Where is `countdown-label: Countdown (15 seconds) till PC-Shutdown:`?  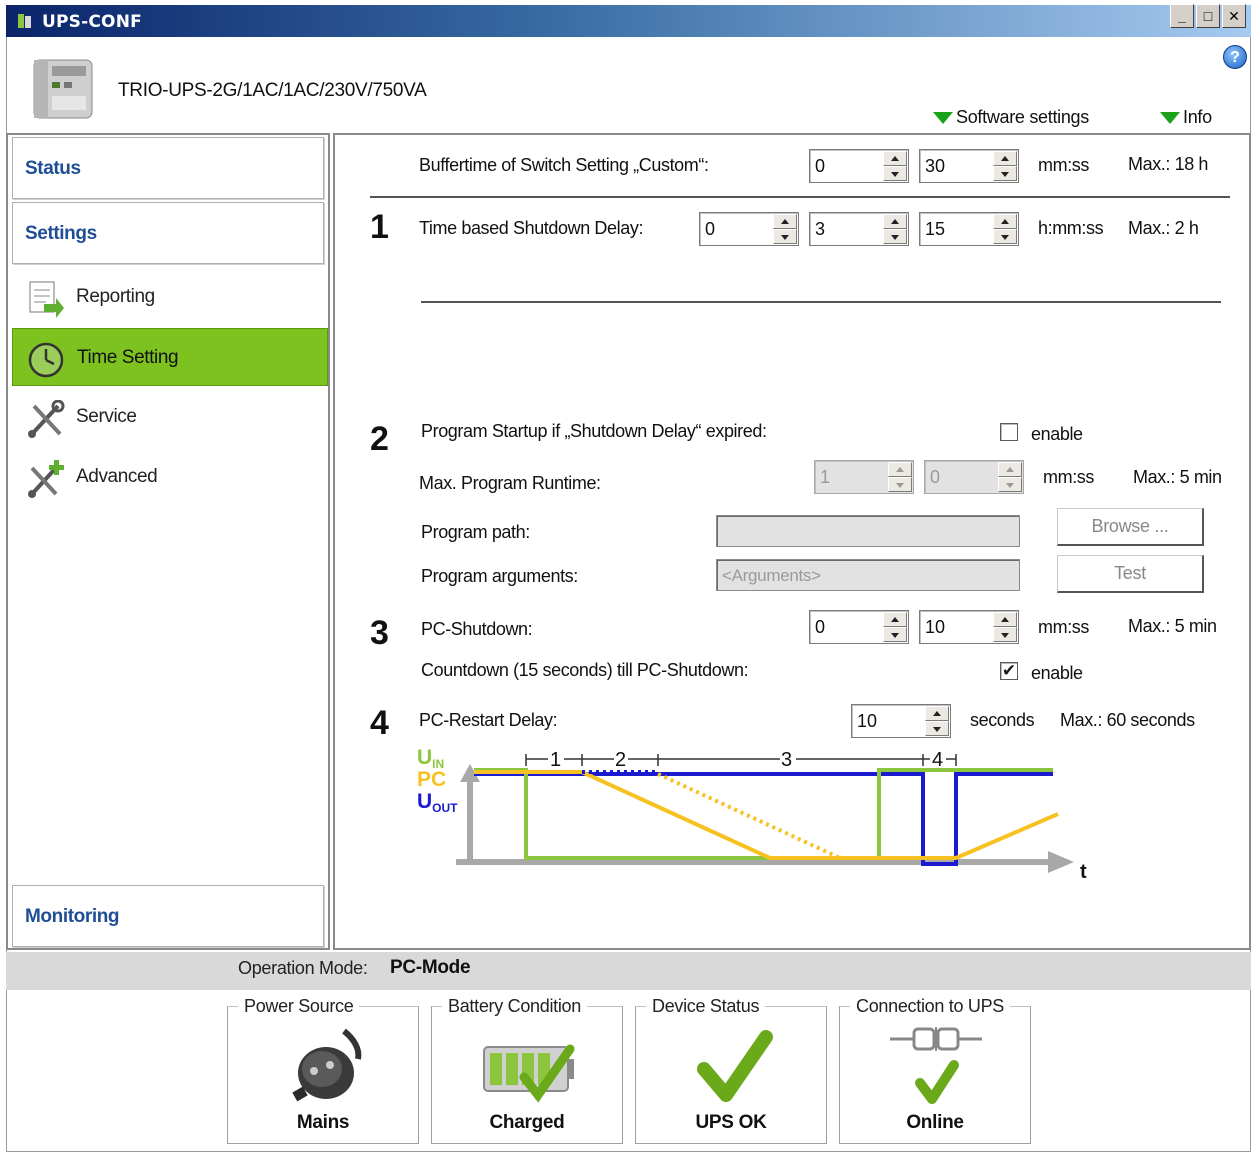 countdown-label: Countdown (15 seconds) till PC-Shutdown: is located at coordinates (585, 670).